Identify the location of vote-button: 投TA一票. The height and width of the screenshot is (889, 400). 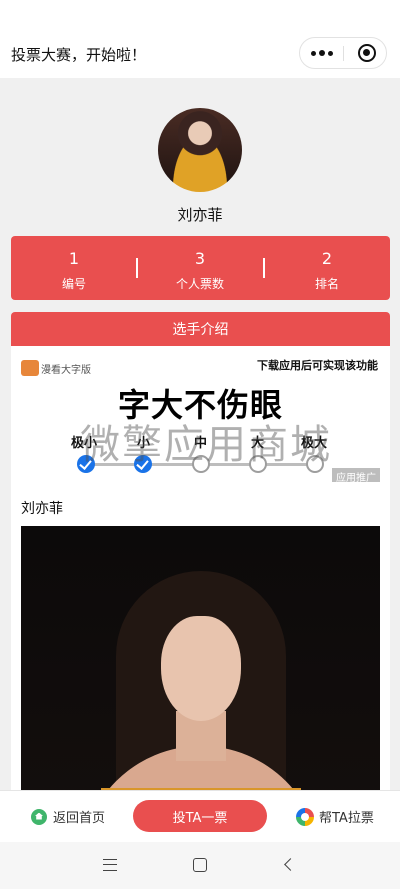
(200, 816).